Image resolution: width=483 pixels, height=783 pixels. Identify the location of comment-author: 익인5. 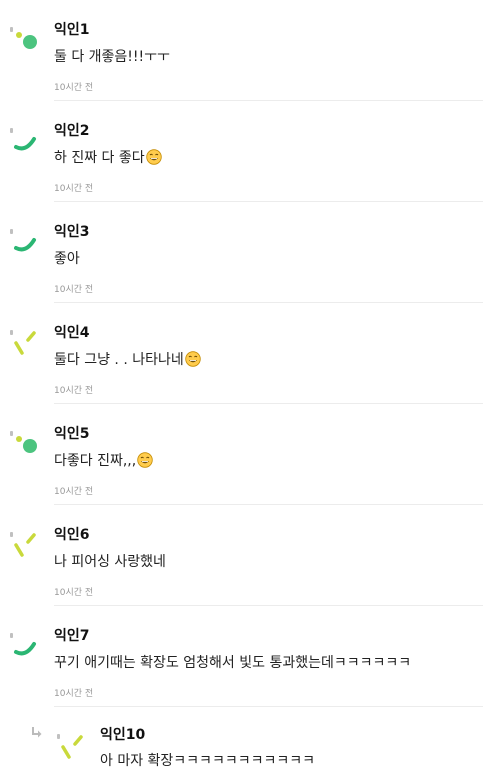
(72, 433).